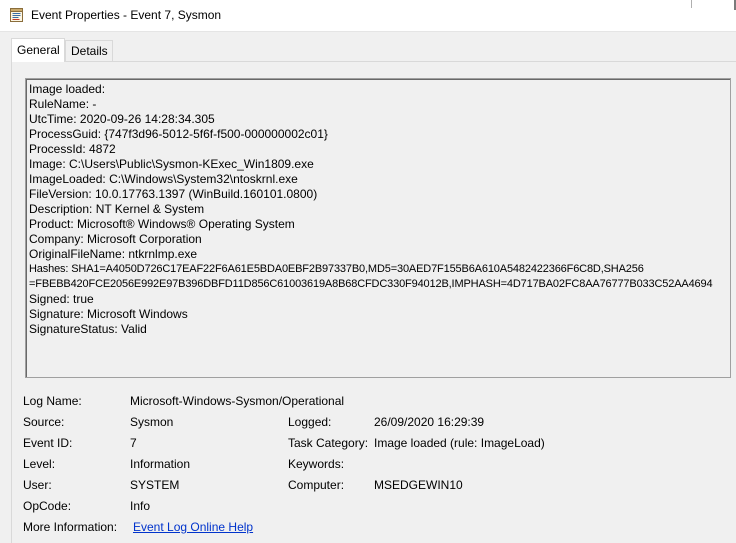  What do you see at coordinates (133, 443) in the screenshot?
I see `event-id-value: 7` at bounding box center [133, 443].